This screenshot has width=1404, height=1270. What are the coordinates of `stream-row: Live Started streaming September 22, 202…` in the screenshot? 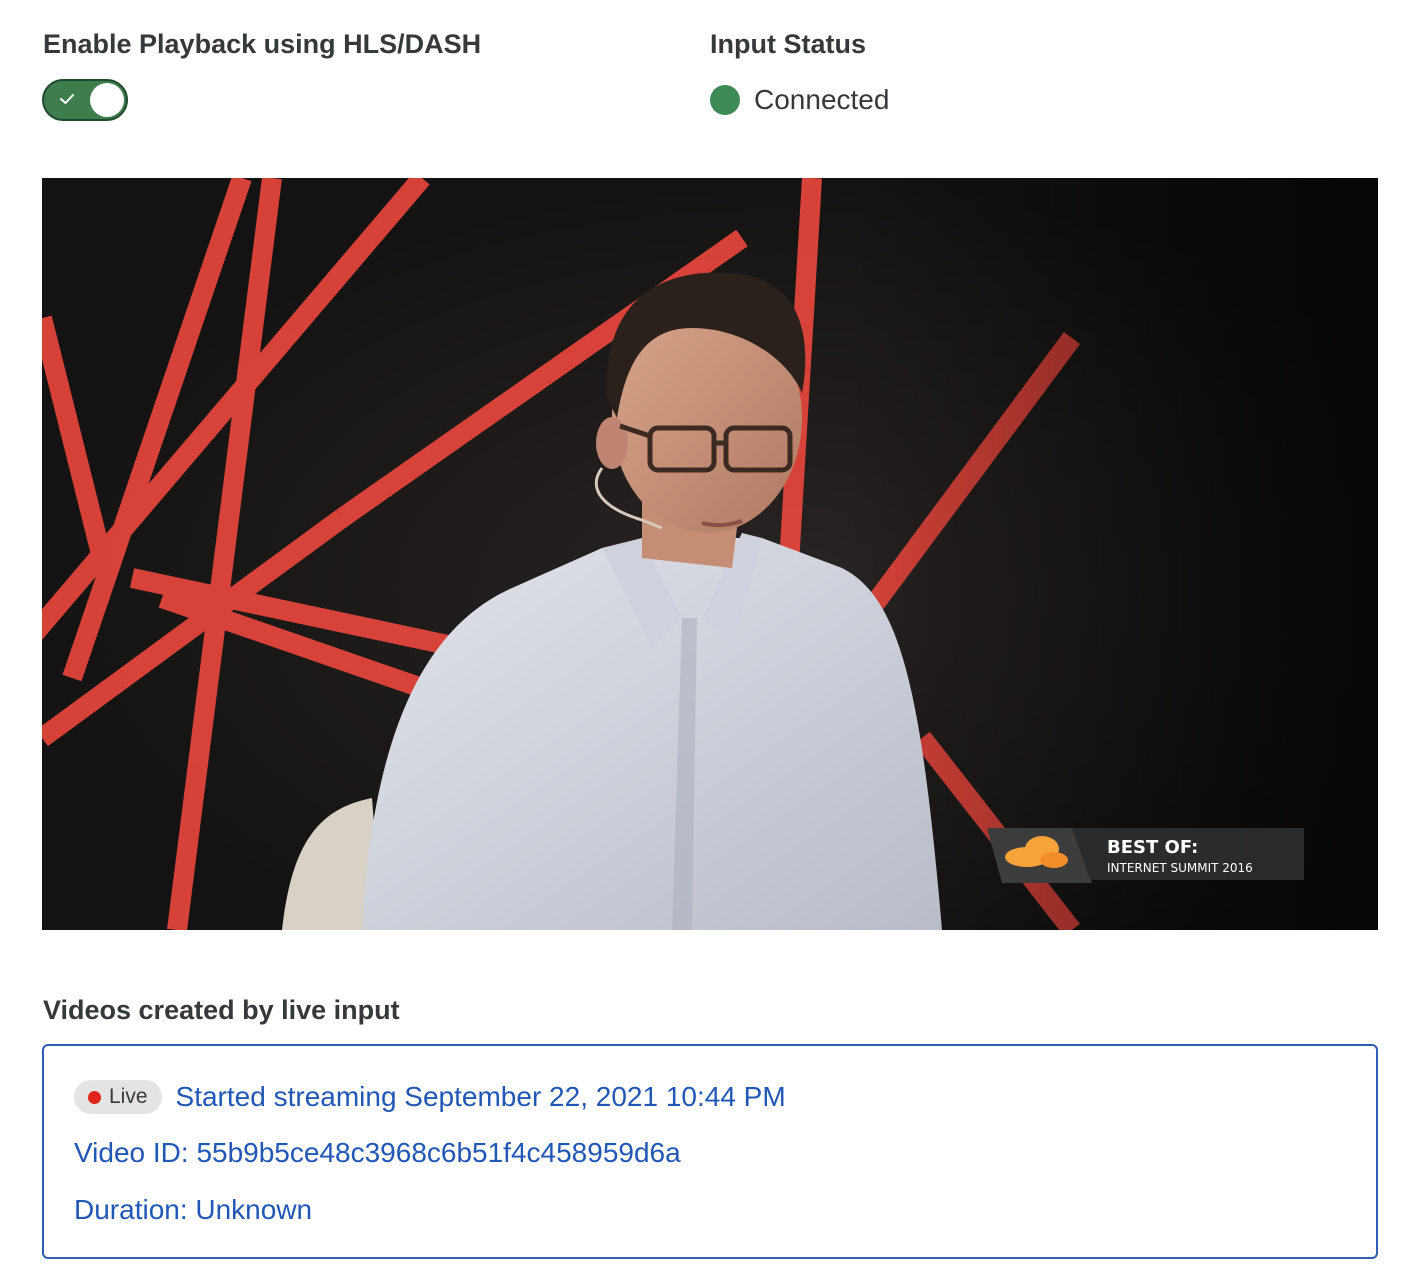 It's located at (430, 1097).